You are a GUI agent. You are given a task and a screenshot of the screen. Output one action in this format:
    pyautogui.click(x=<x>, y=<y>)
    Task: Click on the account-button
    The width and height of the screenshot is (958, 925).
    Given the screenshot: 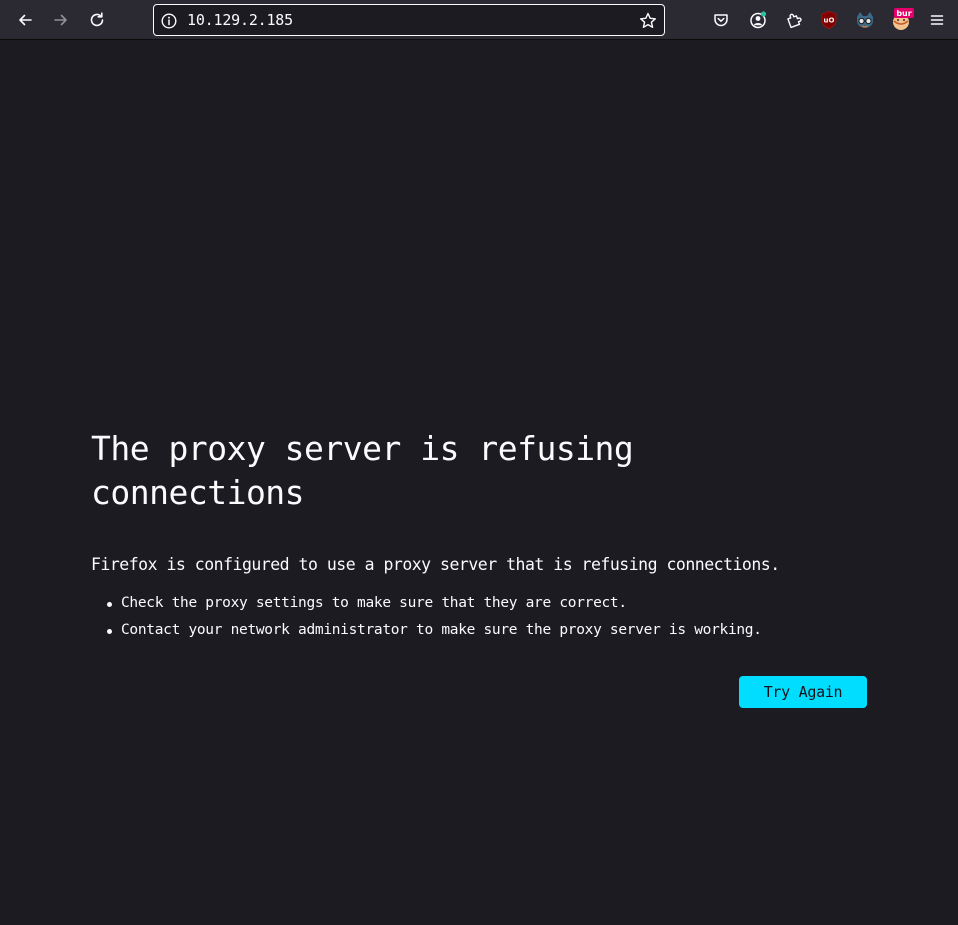 What is the action you would take?
    pyautogui.click(x=758, y=20)
    